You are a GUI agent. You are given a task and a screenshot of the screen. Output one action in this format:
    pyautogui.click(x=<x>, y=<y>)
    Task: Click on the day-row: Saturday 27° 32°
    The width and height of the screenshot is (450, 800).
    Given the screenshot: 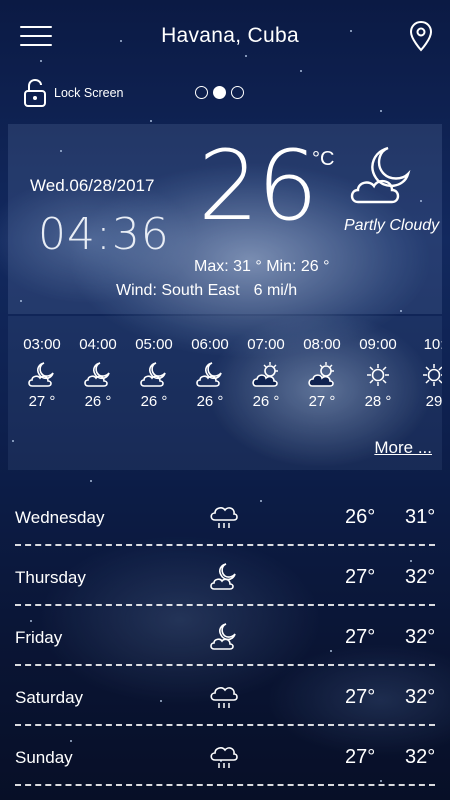 What is the action you would take?
    pyautogui.click(x=225, y=696)
    